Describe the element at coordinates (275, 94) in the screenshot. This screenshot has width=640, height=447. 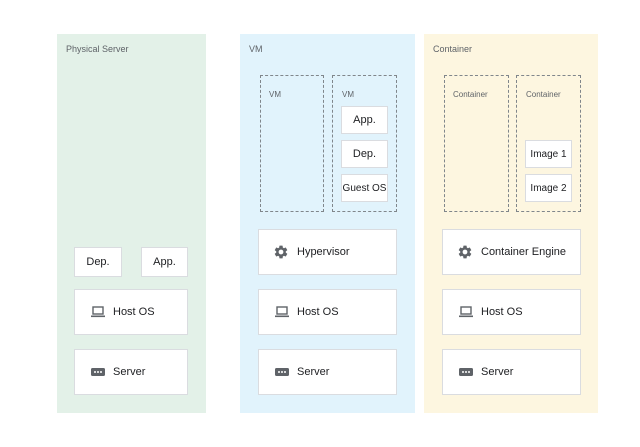
I see `vm-1-title: VM` at that location.